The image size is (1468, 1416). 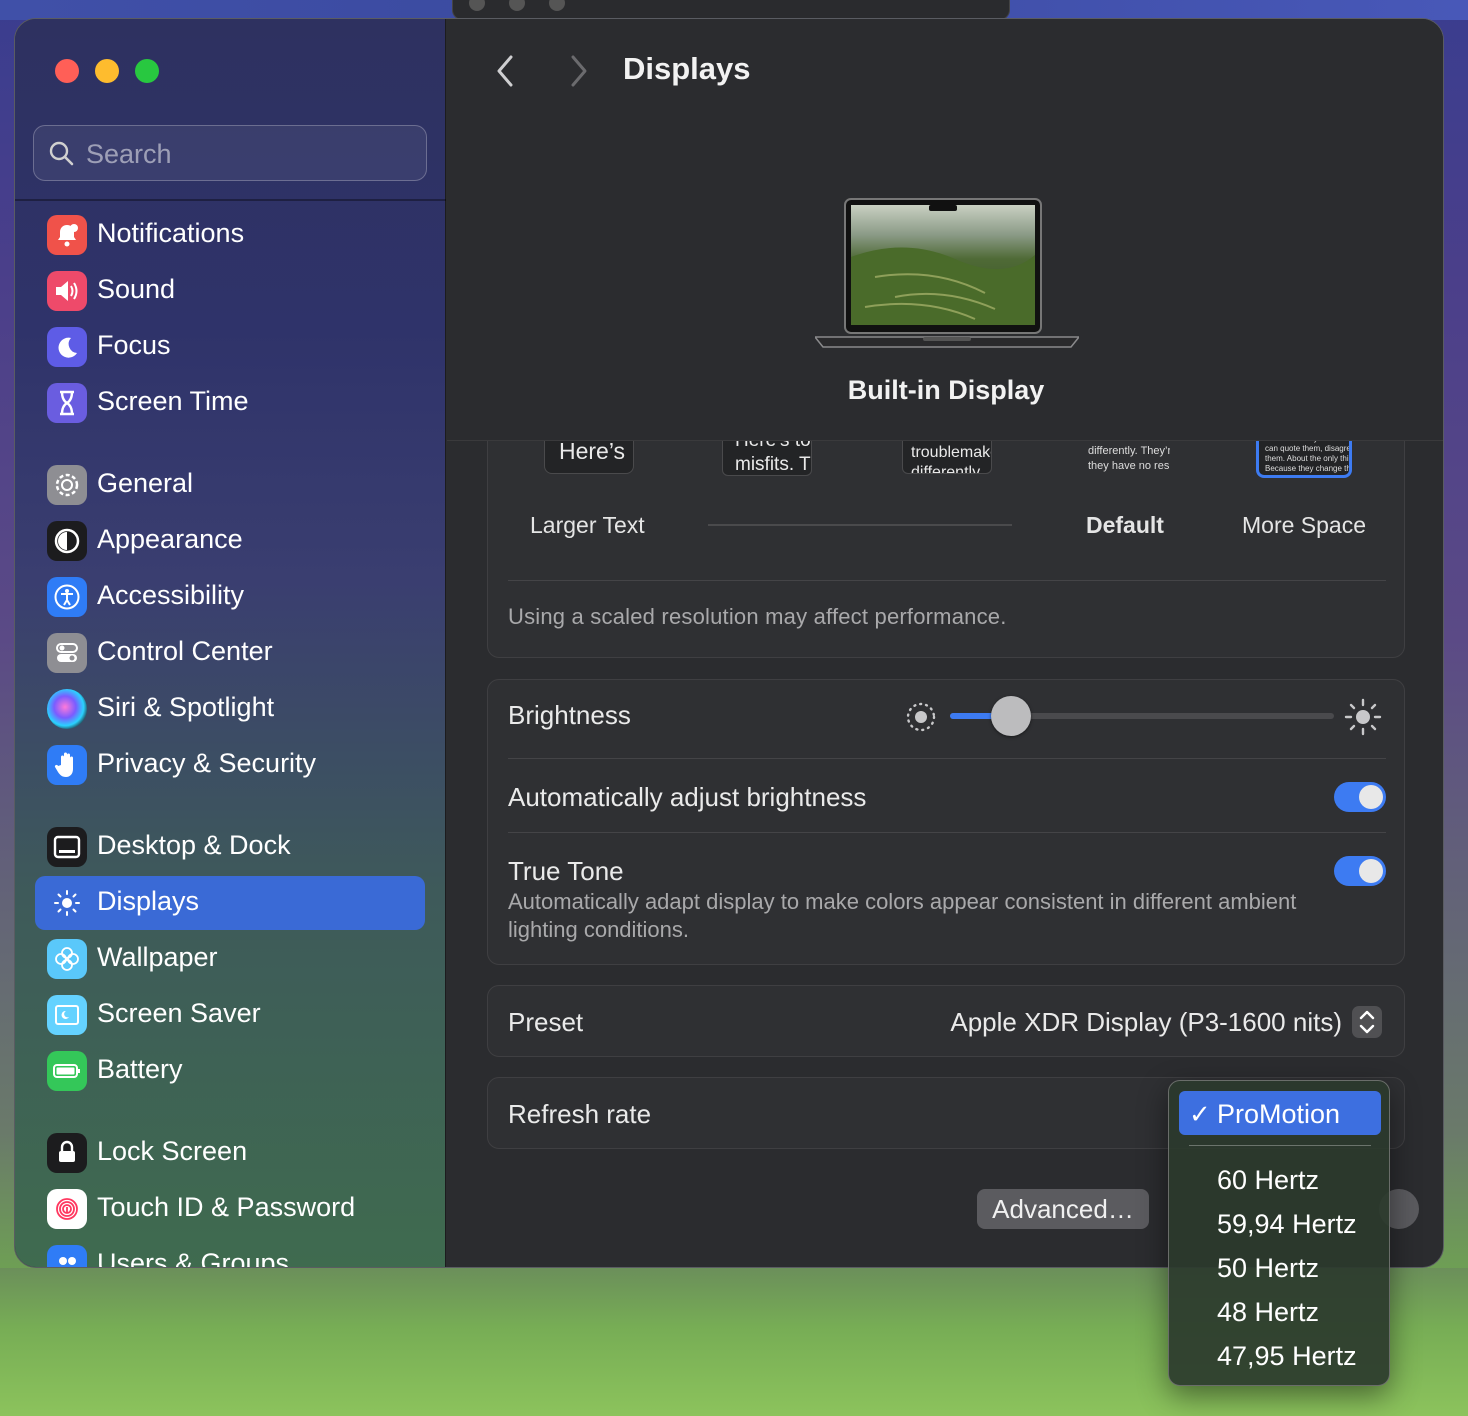 I want to click on display-name: Built-in Display, so click(x=946, y=390).